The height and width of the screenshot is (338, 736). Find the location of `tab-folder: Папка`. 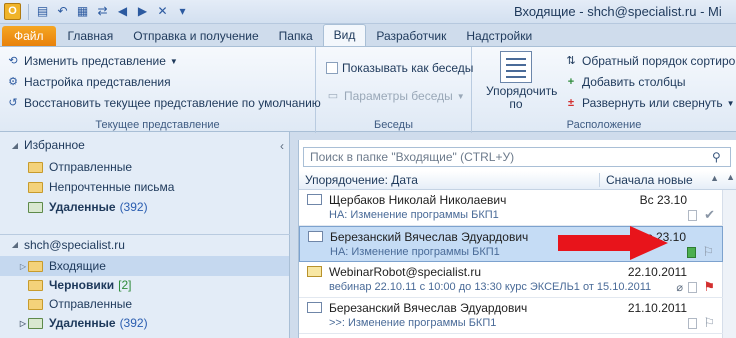

tab-folder: Папка is located at coordinates (296, 36).